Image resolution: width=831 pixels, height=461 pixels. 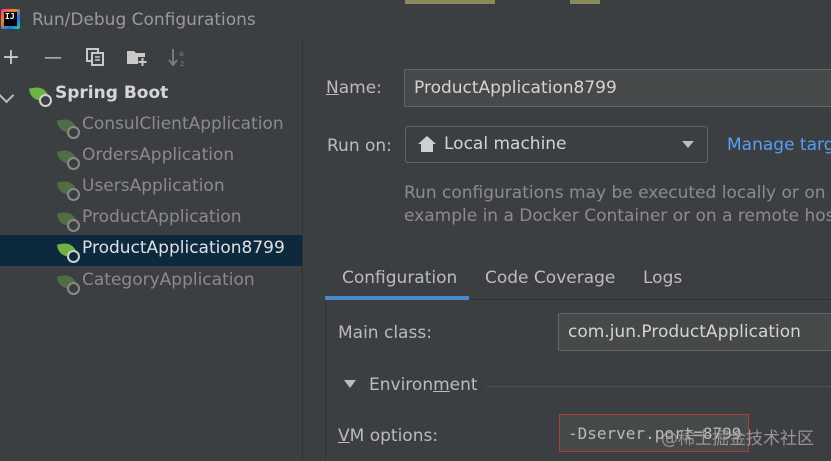 What do you see at coordinates (350, 384) in the screenshot?
I see `collapse-triangle-icon` at bounding box center [350, 384].